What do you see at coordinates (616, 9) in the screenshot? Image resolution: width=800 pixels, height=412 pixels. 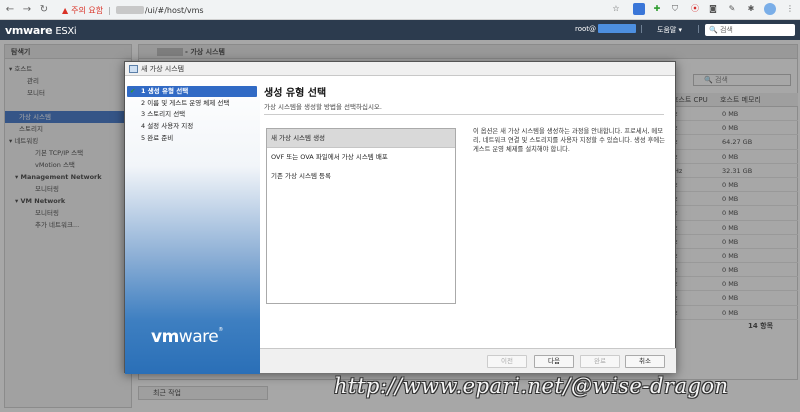 I see `bookmark-star-icon: ☆` at bounding box center [616, 9].